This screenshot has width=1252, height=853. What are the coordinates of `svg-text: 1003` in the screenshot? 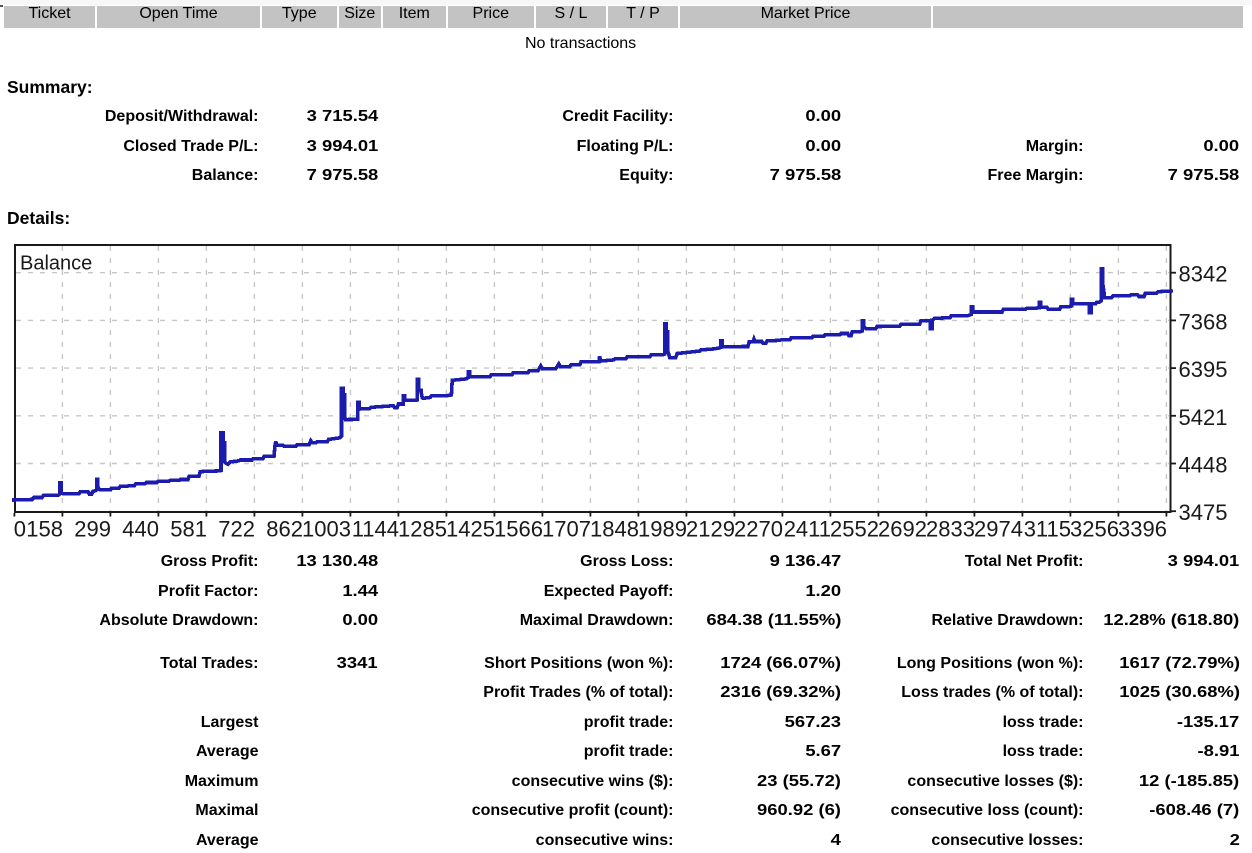 It's located at (326, 529).